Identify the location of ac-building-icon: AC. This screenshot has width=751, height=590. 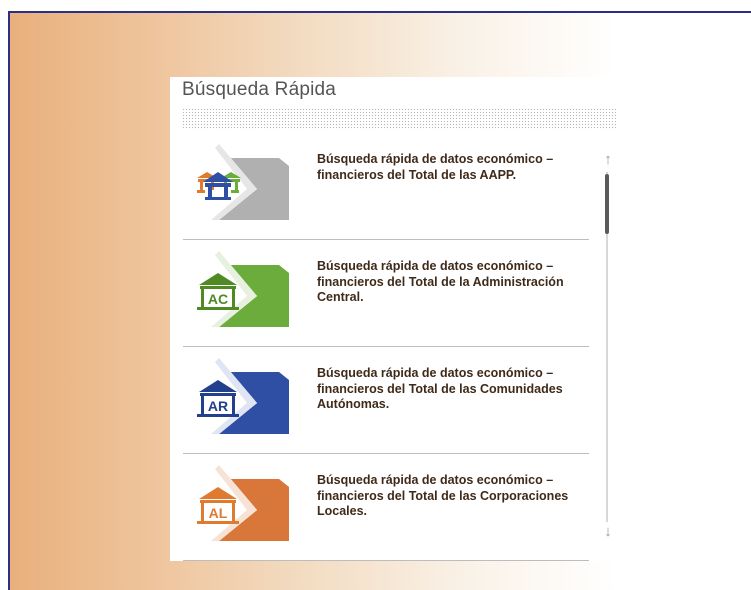
(240, 291).